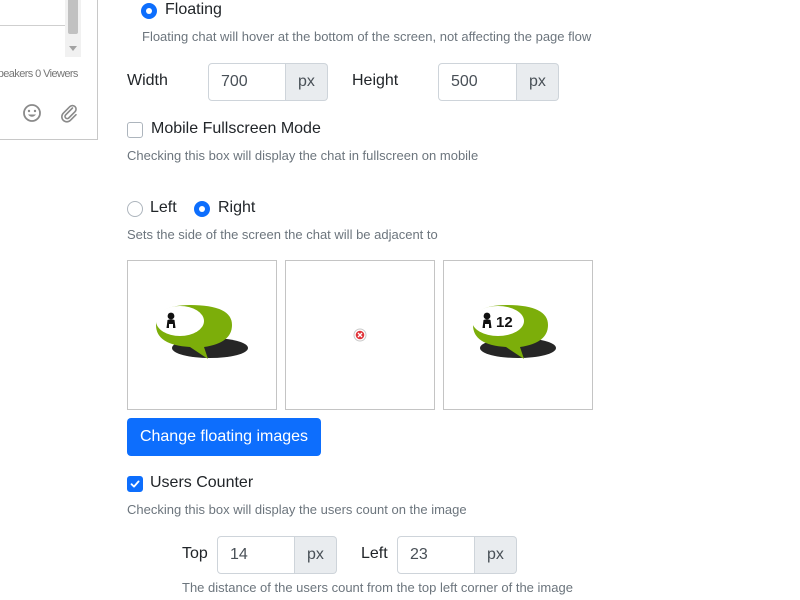 This screenshot has height=600, width=800. What do you see at coordinates (163, 207) in the screenshot?
I see `side-left-label: Left` at bounding box center [163, 207].